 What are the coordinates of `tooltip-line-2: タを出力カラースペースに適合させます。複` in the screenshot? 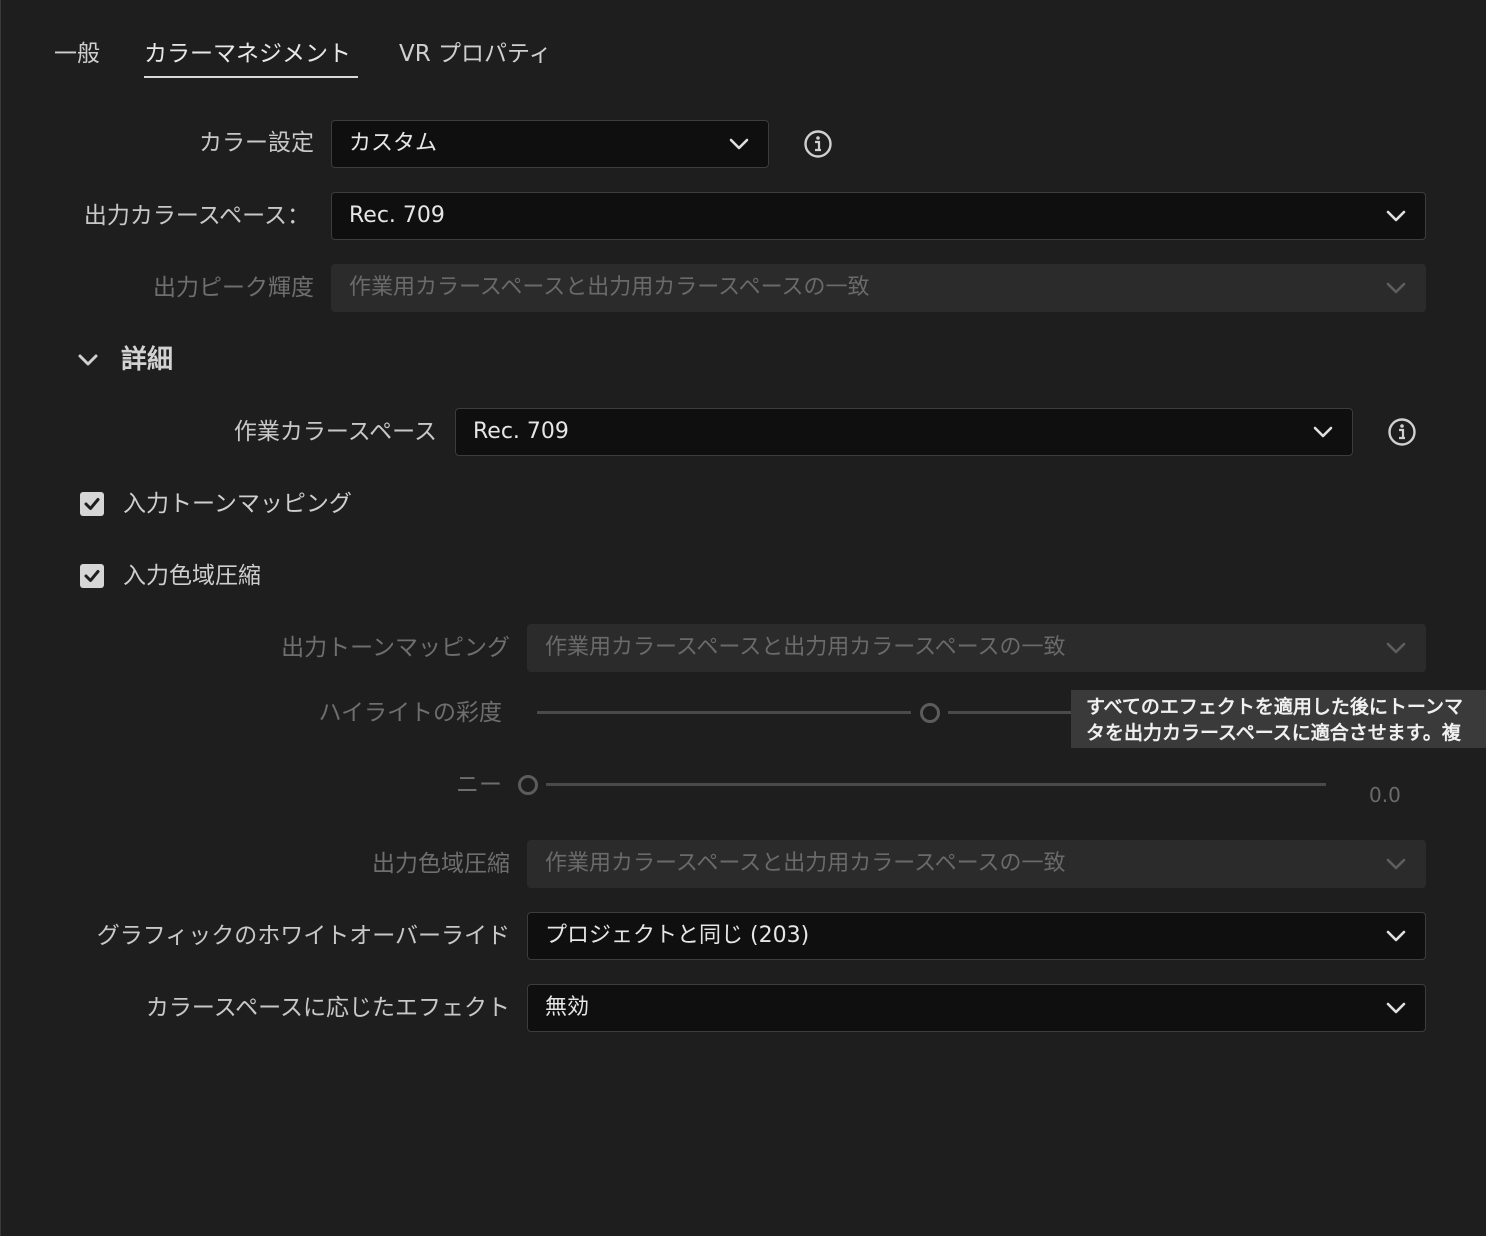 It's located at (1273, 733).